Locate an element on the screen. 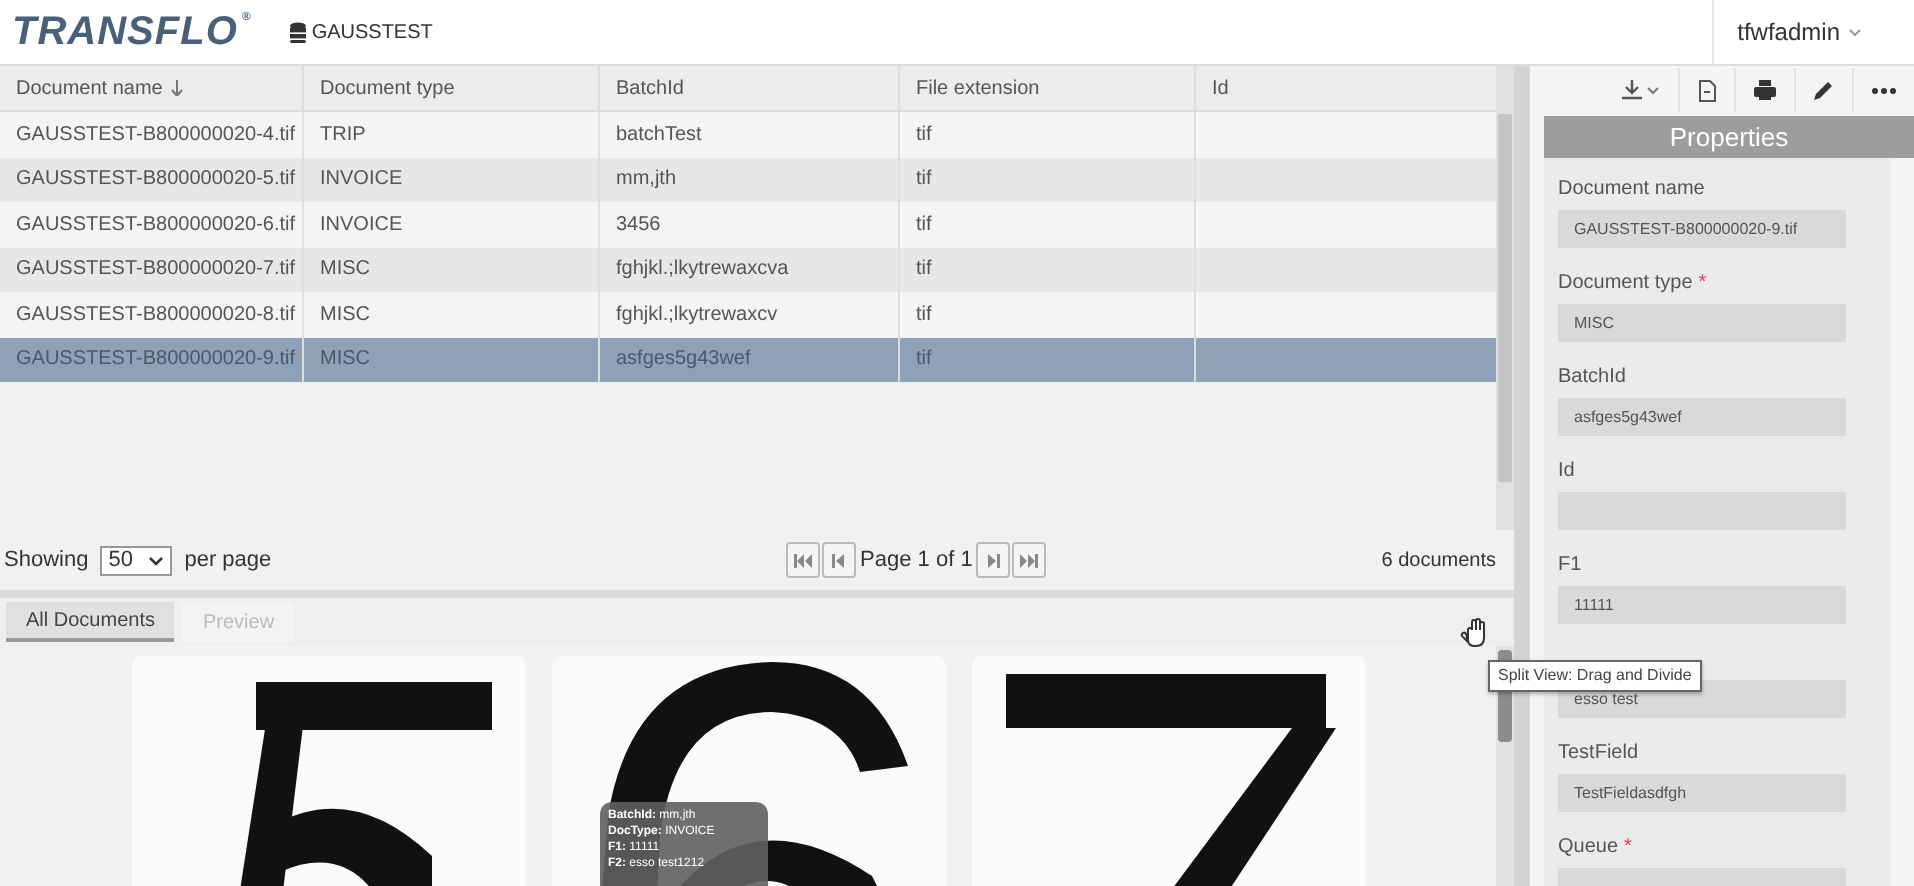 Image resolution: width=1914 pixels, height=886 pixels. field-label: F1 is located at coordinates (1570, 565).